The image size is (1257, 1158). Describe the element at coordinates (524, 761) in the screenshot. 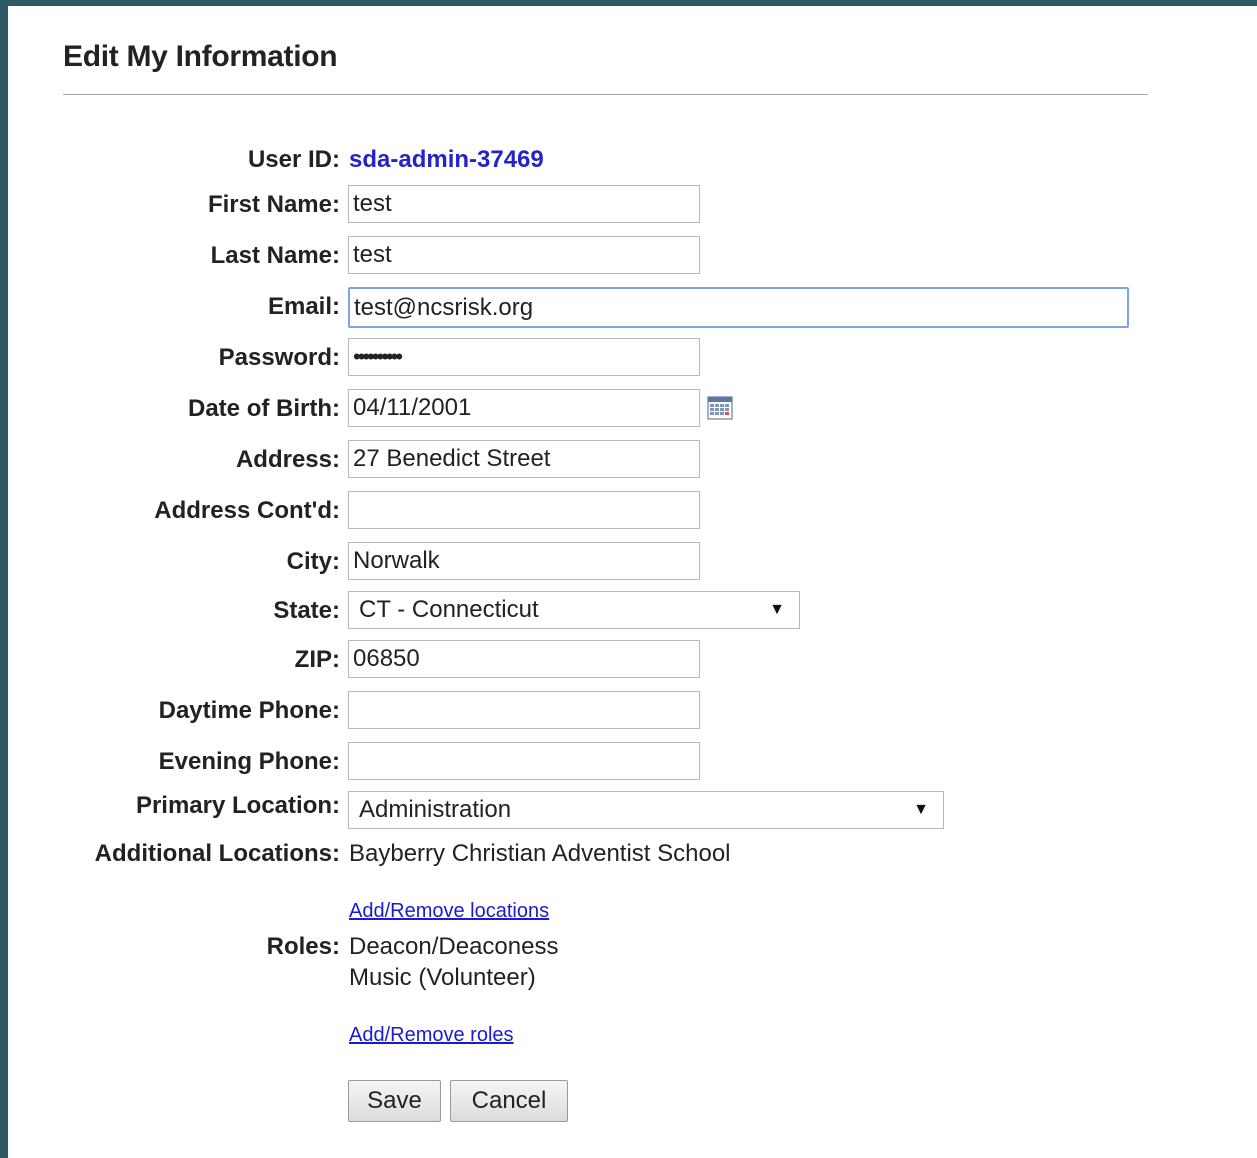

I see `evening-phone-field` at that location.